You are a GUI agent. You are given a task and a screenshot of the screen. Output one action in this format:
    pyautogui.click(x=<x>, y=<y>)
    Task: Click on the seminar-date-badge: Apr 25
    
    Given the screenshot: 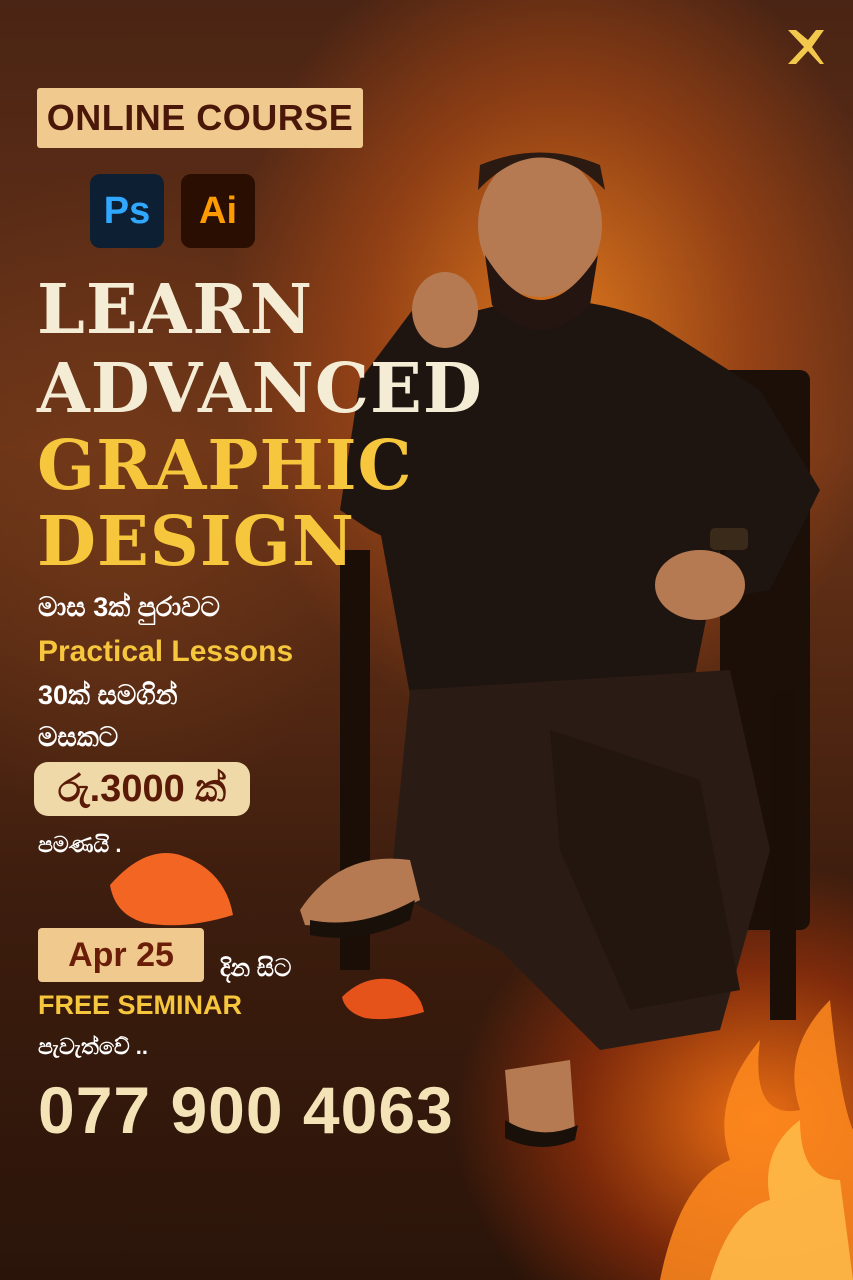 What is the action you would take?
    pyautogui.click(x=121, y=955)
    